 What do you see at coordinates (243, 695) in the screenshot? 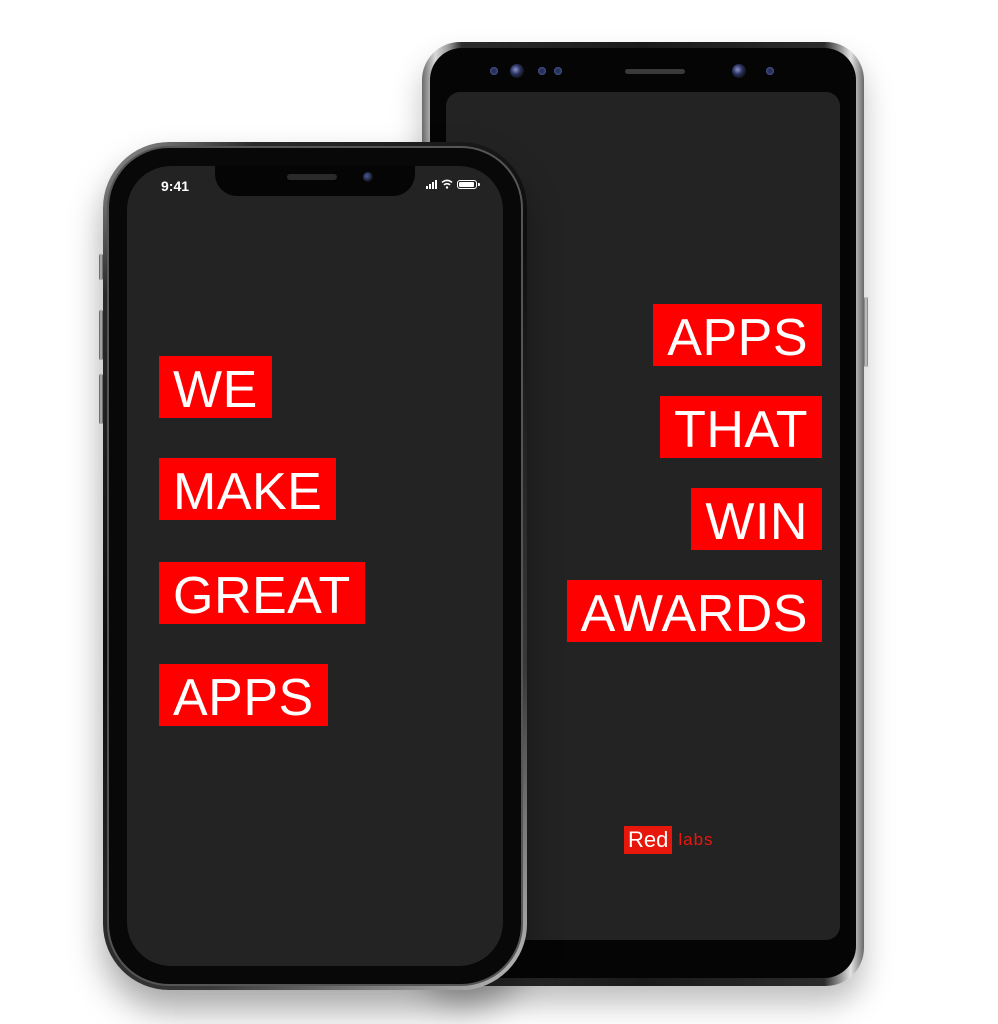
I see `iphone-headline-line-4: APPS` at bounding box center [243, 695].